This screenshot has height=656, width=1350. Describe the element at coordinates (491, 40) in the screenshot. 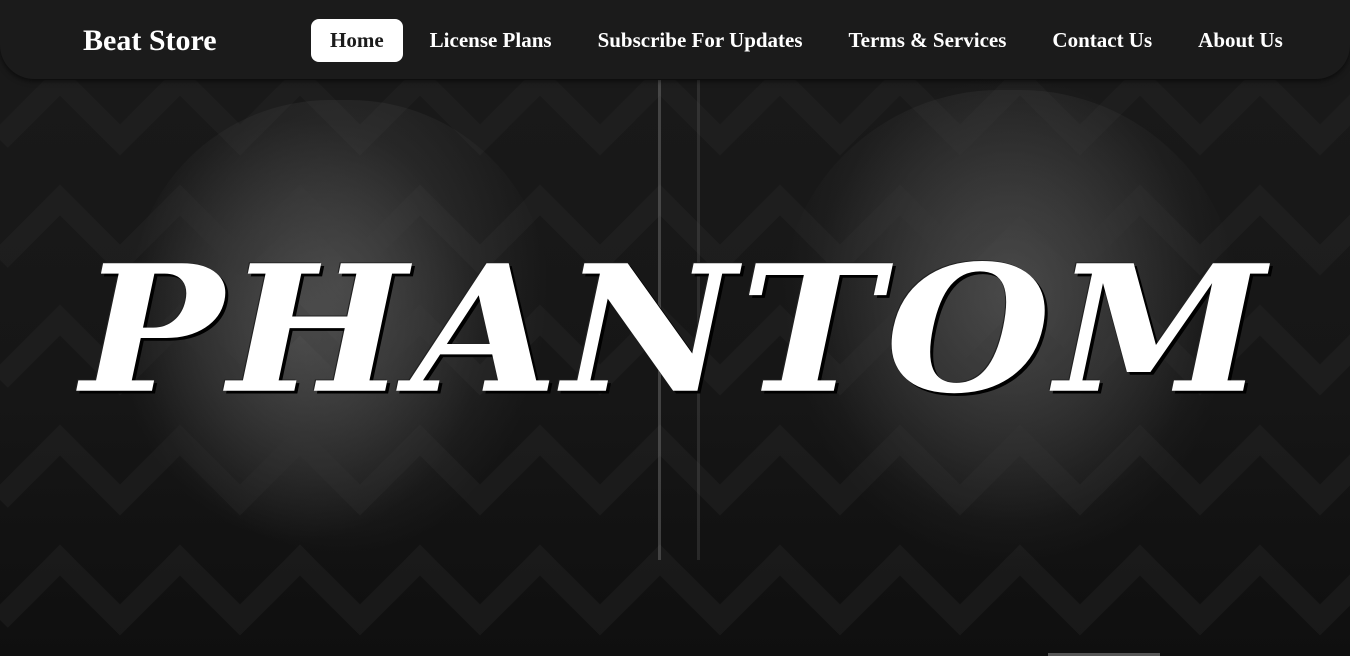

I see `nav-link-license-plans: License Plans` at that location.